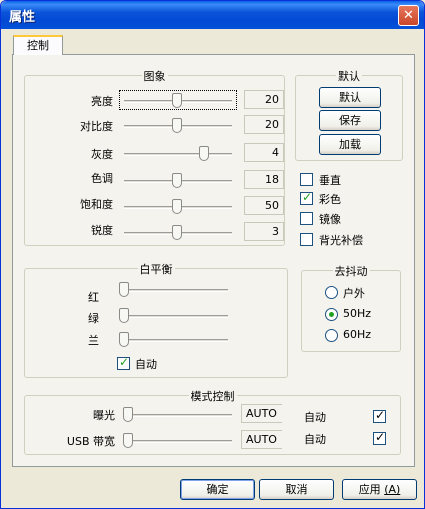 This screenshot has height=509, width=425. I want to click on contrast-slider, so click(178, 125).